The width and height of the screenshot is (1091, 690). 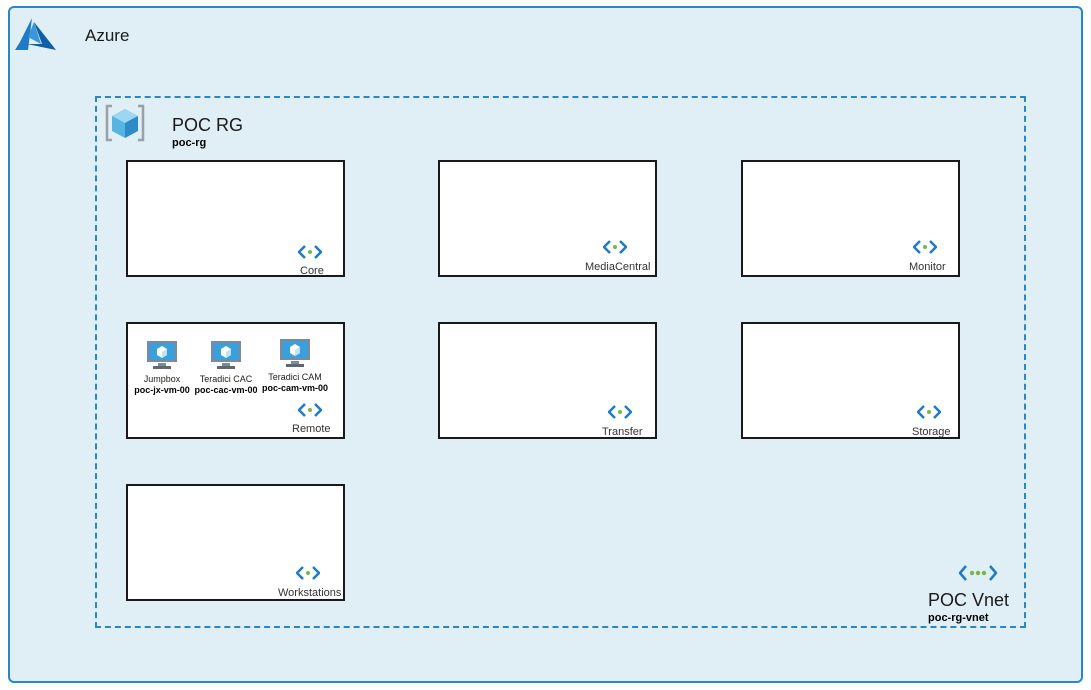 I want to click on vm-teradici-cam: Teradici CAM poc-cam-vm-00, so click(x=295, y=366).